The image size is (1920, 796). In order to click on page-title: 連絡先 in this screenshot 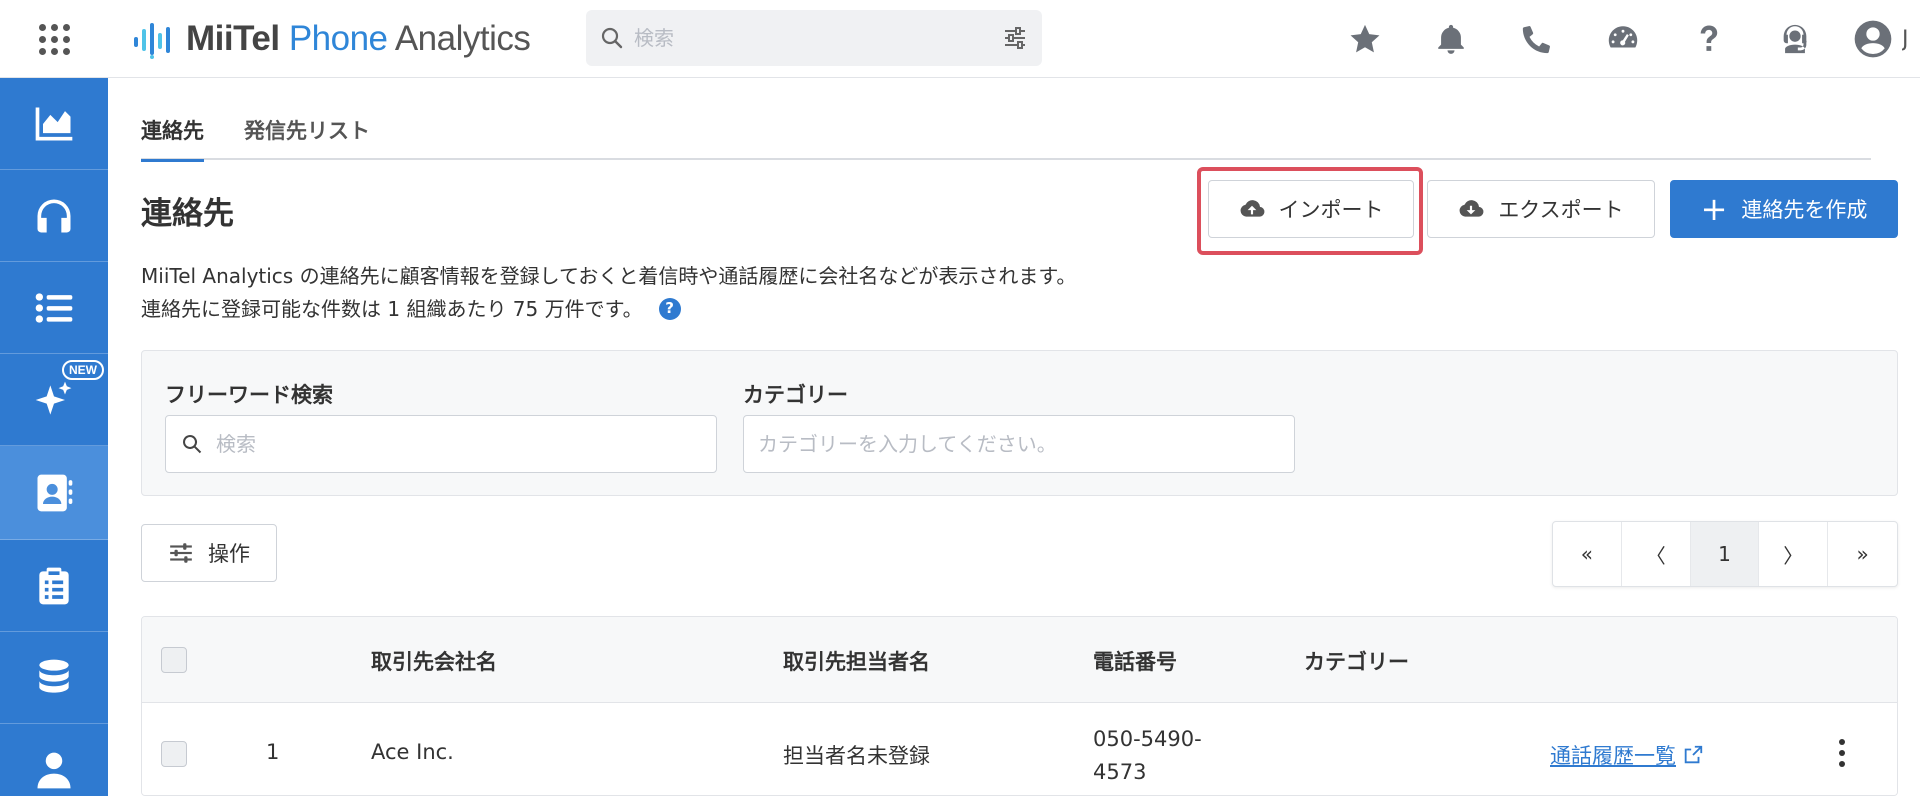, I will do `click(187, 214)`.